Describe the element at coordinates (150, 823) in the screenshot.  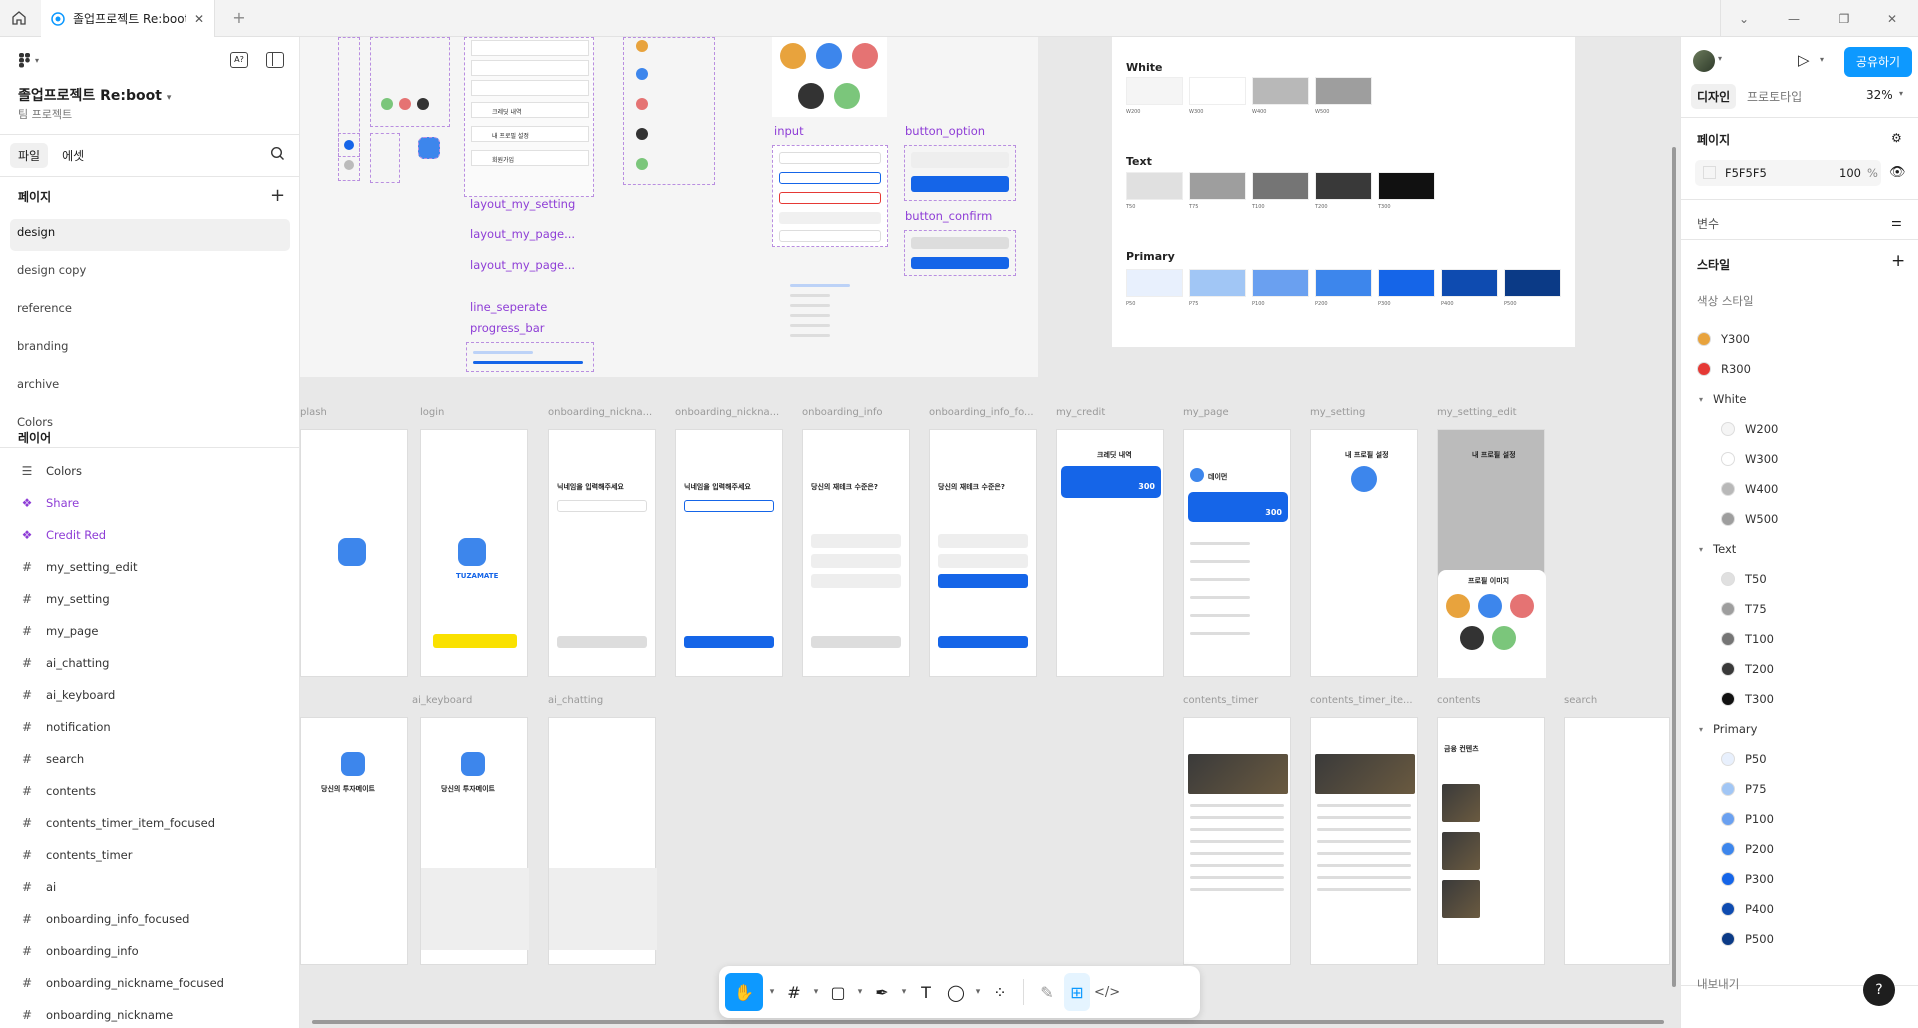
I see `layer-item: # contents_timer_item_focused` at that location.